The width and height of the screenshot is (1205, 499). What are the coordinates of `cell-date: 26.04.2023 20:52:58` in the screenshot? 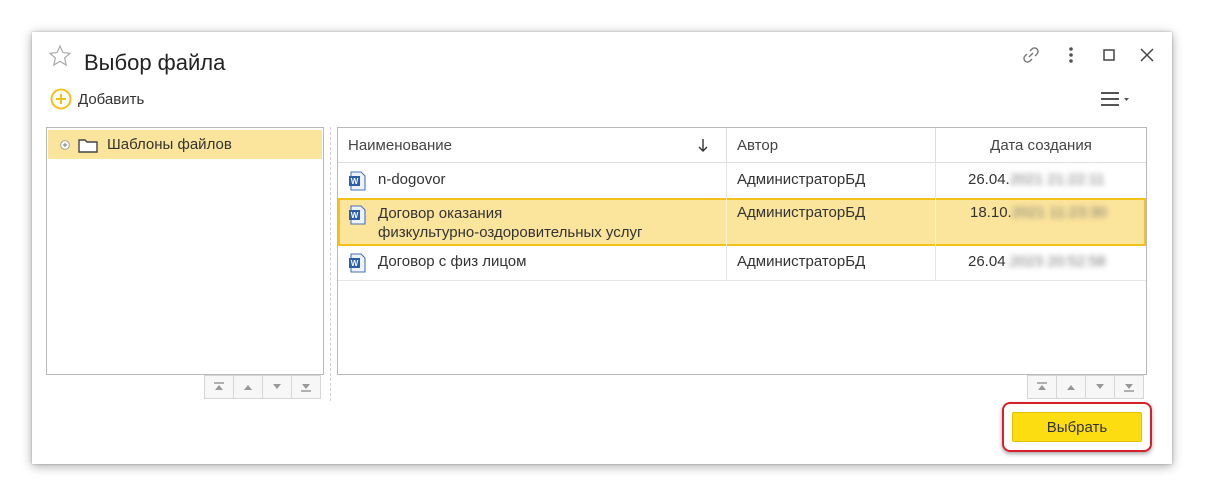 It's located at (1041, 262).